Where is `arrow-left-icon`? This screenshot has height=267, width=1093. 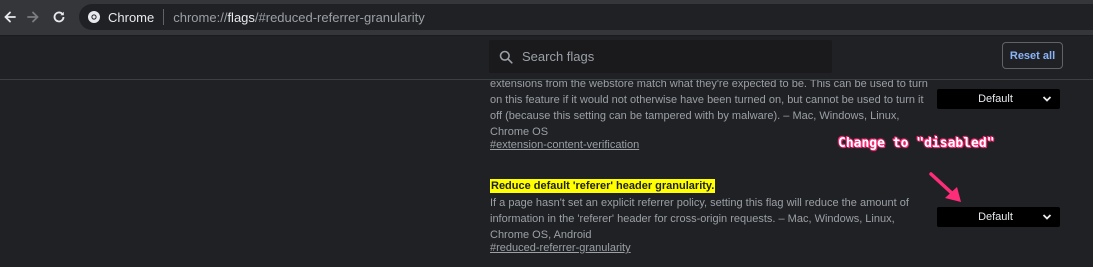 arrow-left-icon is located at coordinates (10, 17).